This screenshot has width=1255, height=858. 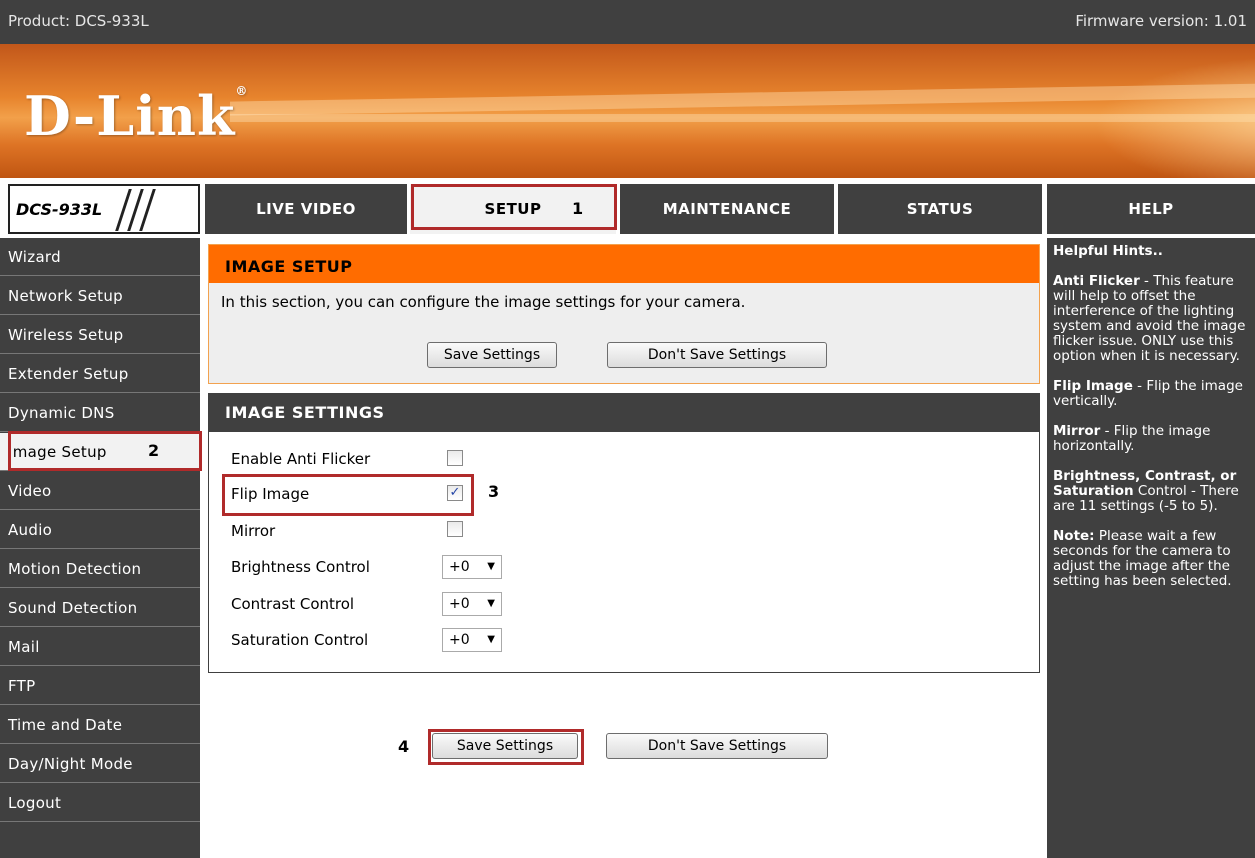 I want to click on hint-mirror-title: Mirror, so click(x=1077, y=431).